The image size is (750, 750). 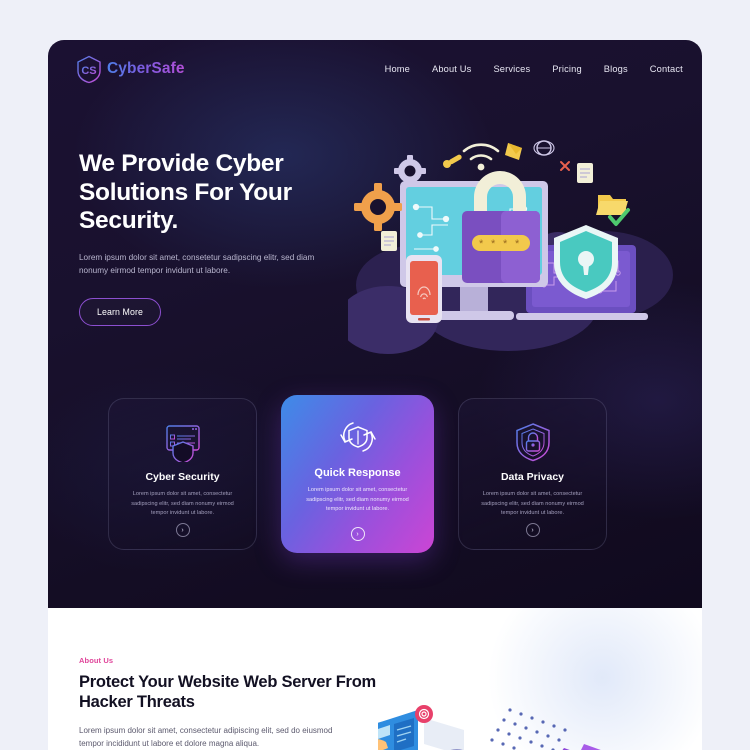 I want to click on feature-card-title: Data Privacy, so click(x=532, y=477).